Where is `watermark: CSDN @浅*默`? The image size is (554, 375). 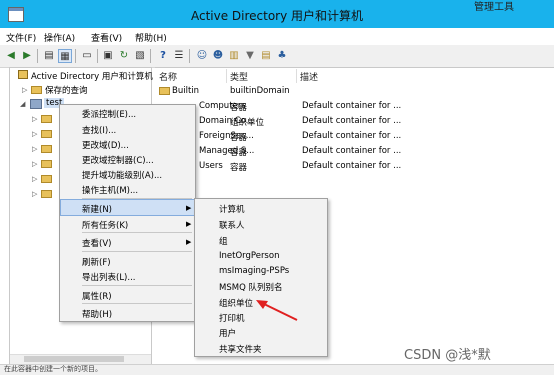
watermark: CSDN @浅*默 is located at coordinates (447, 355).